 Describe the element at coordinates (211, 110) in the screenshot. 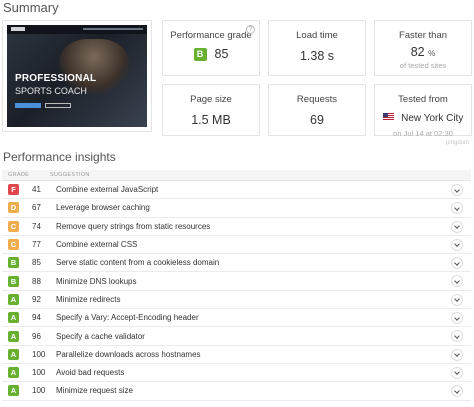

I see `page-size-card: Page size 1.5 MB` at that location.